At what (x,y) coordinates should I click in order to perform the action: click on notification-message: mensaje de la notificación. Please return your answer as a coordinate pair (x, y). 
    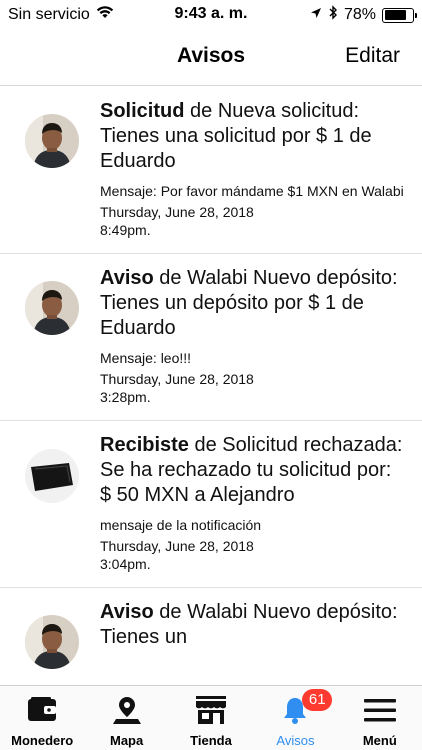
    Looking at the image, I should click on (181, 525).